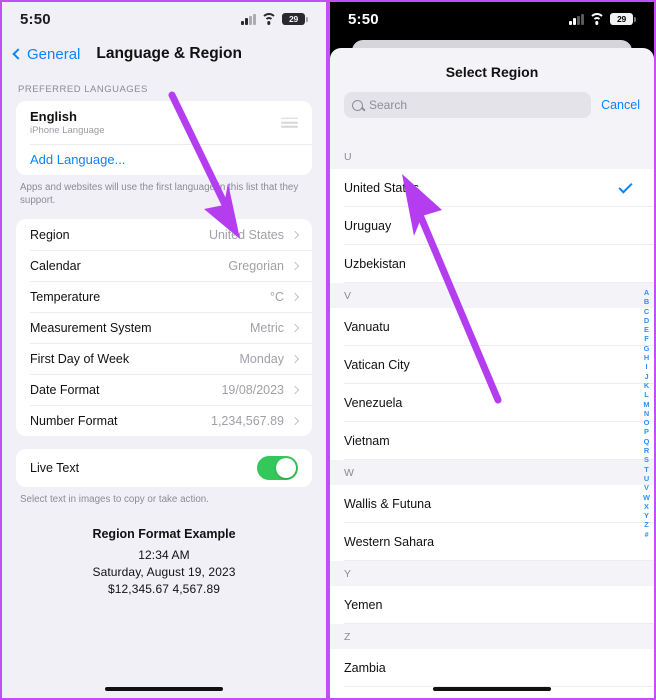 This screenshot has height=700, width=656. I want to click on list-item: Vatican City, so click(492, 365).